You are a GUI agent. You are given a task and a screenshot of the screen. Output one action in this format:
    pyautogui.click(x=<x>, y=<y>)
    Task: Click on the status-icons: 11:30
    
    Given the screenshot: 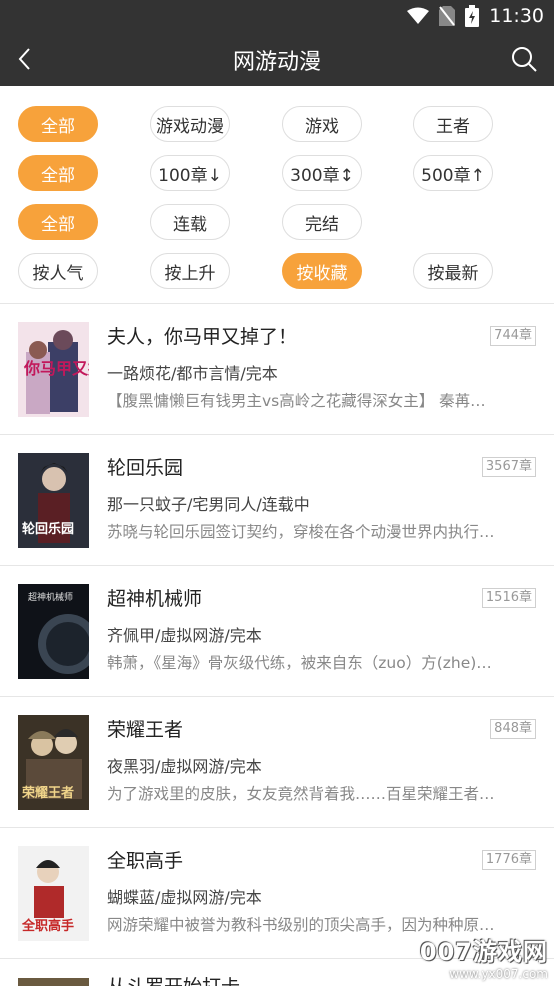 What is the action you would take?
    pyautogui.click(x=475, y=16)
    